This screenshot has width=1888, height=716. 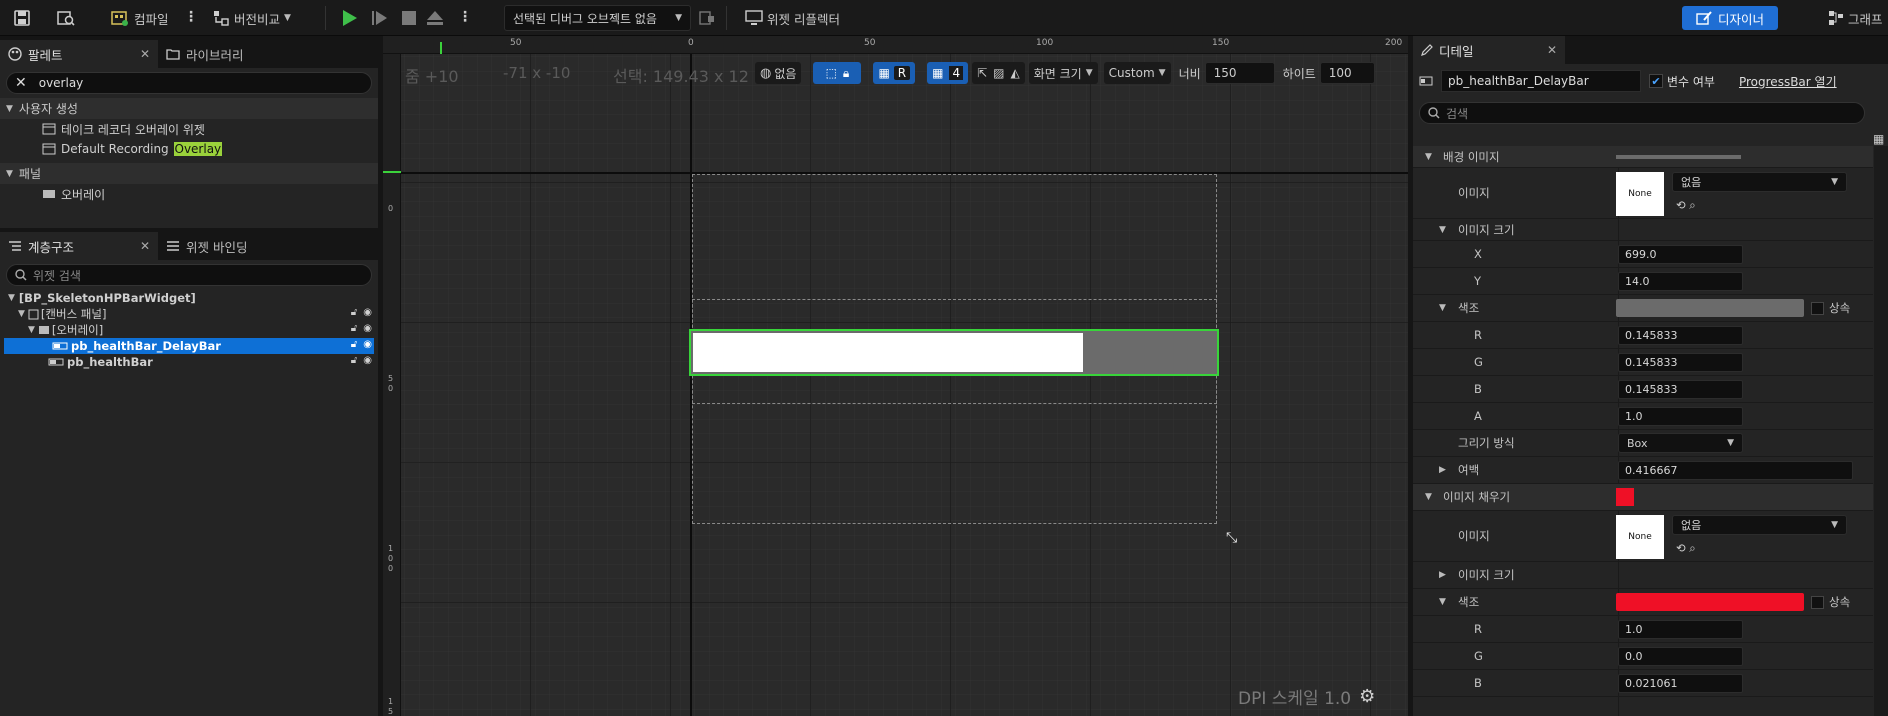 What do you see at coordinates (1643, 230) in the screenshot?
I see `prop-bg-image-size: ▼ 이미지 크기` at bounding box center [1643, 230].